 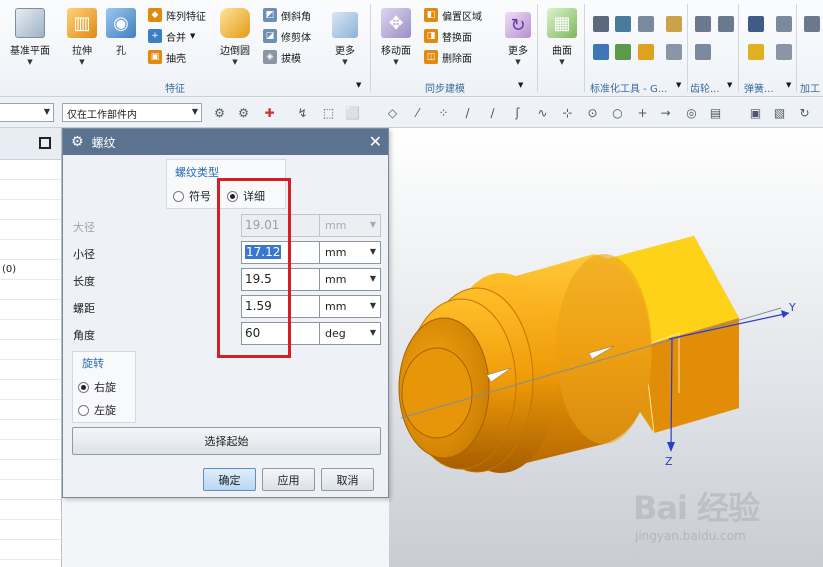 I want to click on filter-icon: ⚙, so click(x=219, y=112).